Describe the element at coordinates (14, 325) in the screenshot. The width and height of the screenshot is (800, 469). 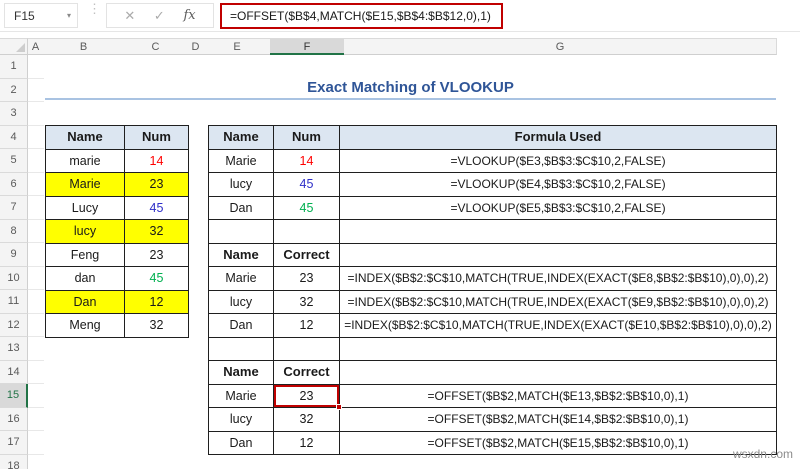
I see `row-header-12: 12` at that location.